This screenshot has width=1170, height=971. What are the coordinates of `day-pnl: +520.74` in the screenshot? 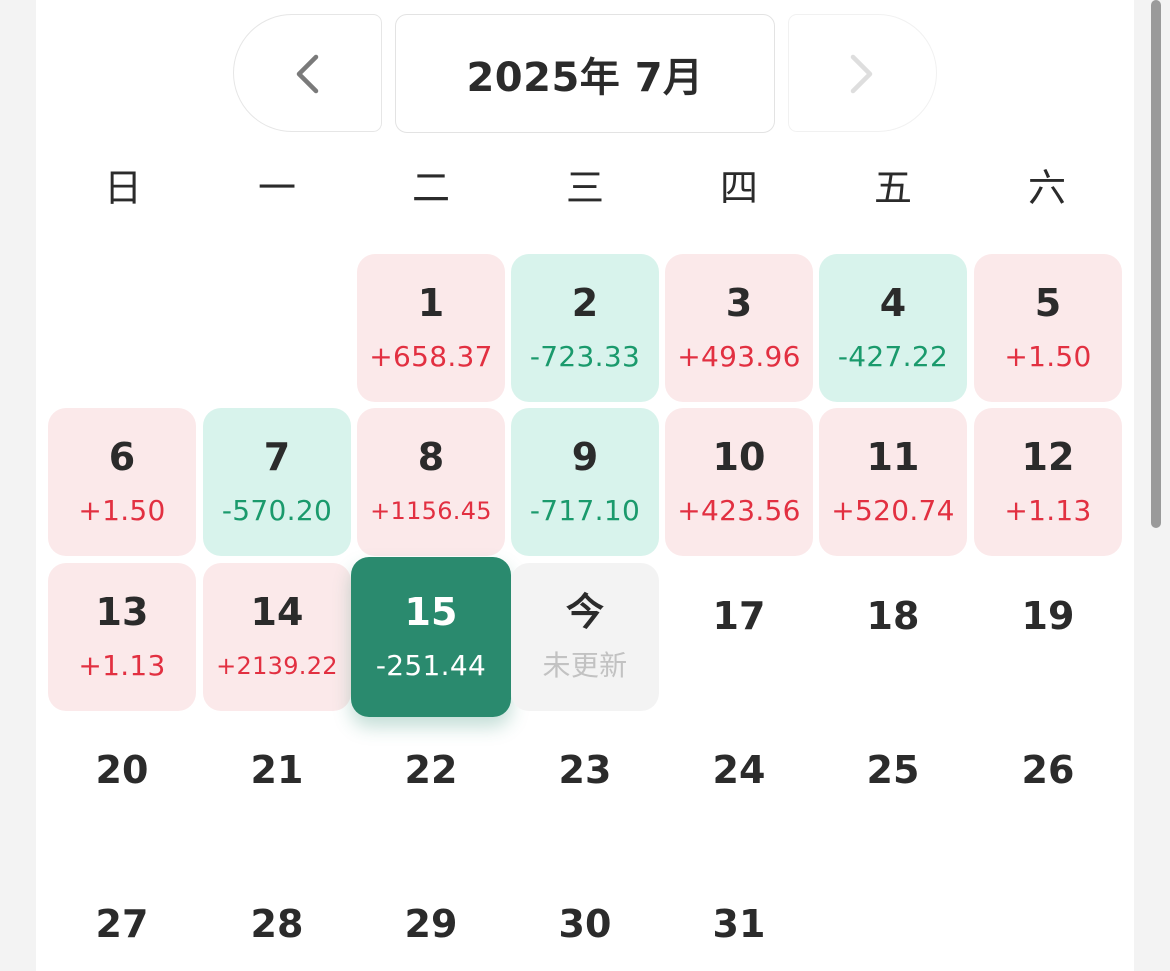 It's located at (893, 510).